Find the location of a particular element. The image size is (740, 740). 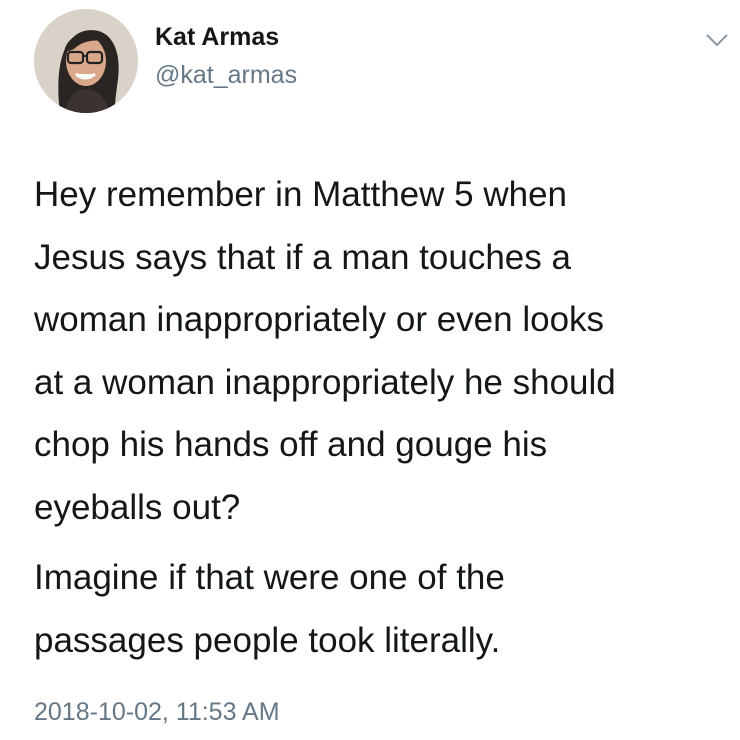

user-handle: @kat_armas is located at coordinates (226, 75).